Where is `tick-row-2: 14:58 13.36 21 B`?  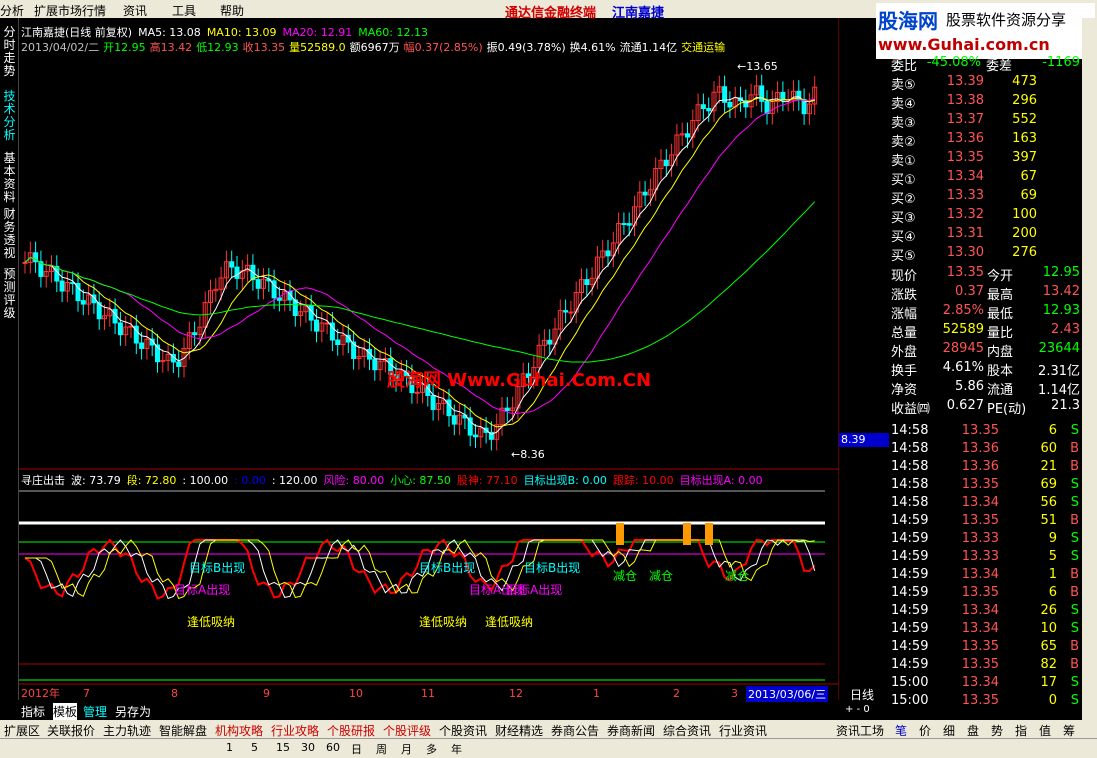
tick-row-2: 14:58 13.36 21 B is located at coordinates (985, 467).